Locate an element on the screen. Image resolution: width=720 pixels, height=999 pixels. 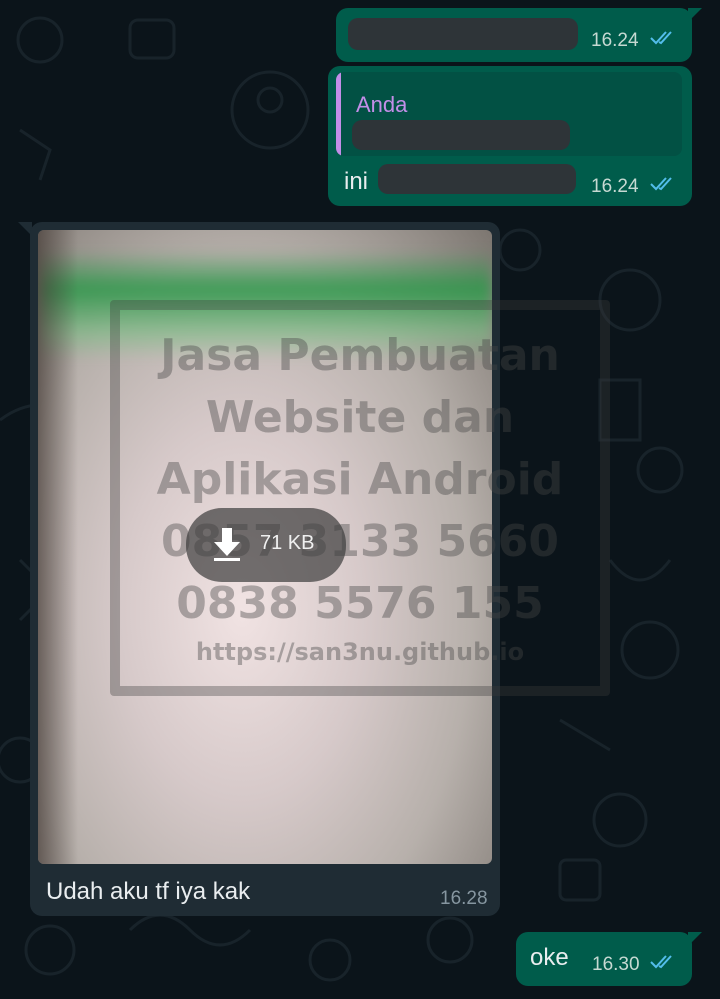
message-time: 16.28 is located at coordinates (464, 898).